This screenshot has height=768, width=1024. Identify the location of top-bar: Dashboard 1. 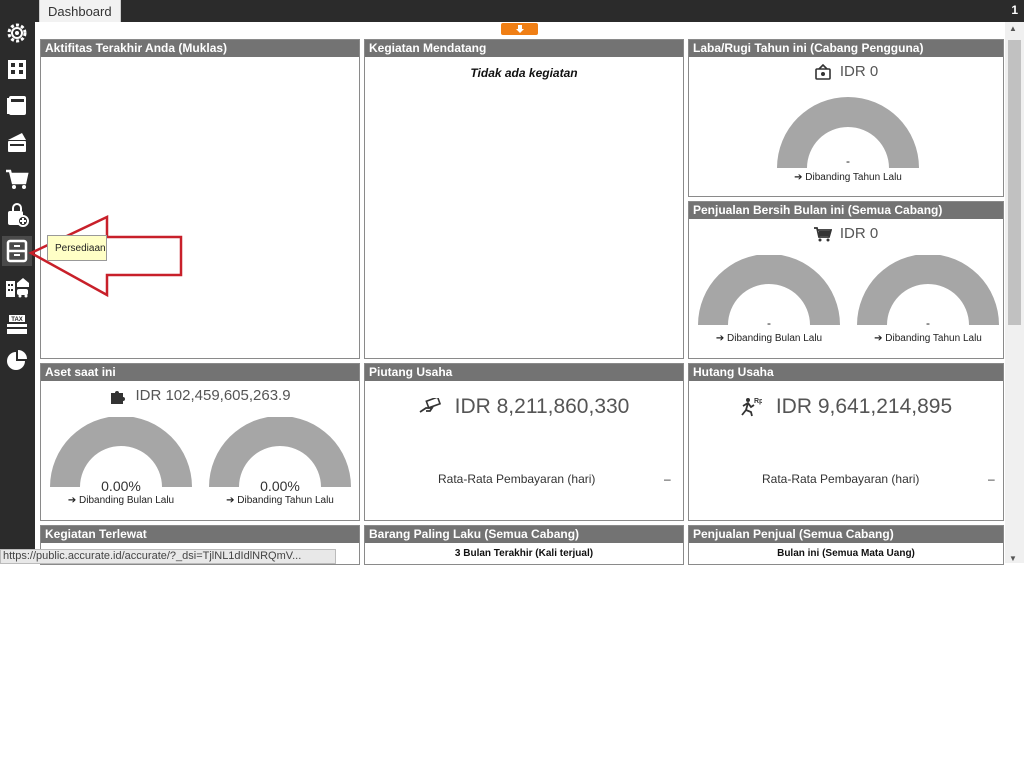
(512, 11).